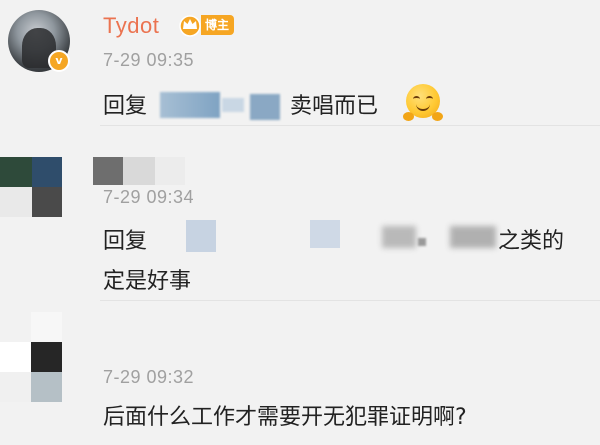 The height and width of the screenshot is (445, 600). I want to click on timestamp: 7-29 09:35, so click(149, 60).